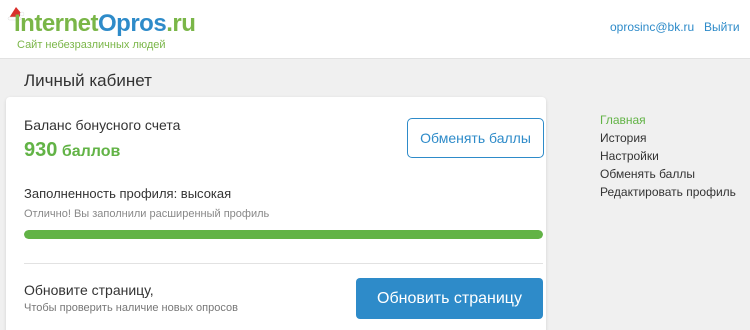 The image size is (750, 330). What do you see at coordinates (668, 120) in the screenshot?
I see `sidebar-item-home: Главная` at bounding box center [668, 120].